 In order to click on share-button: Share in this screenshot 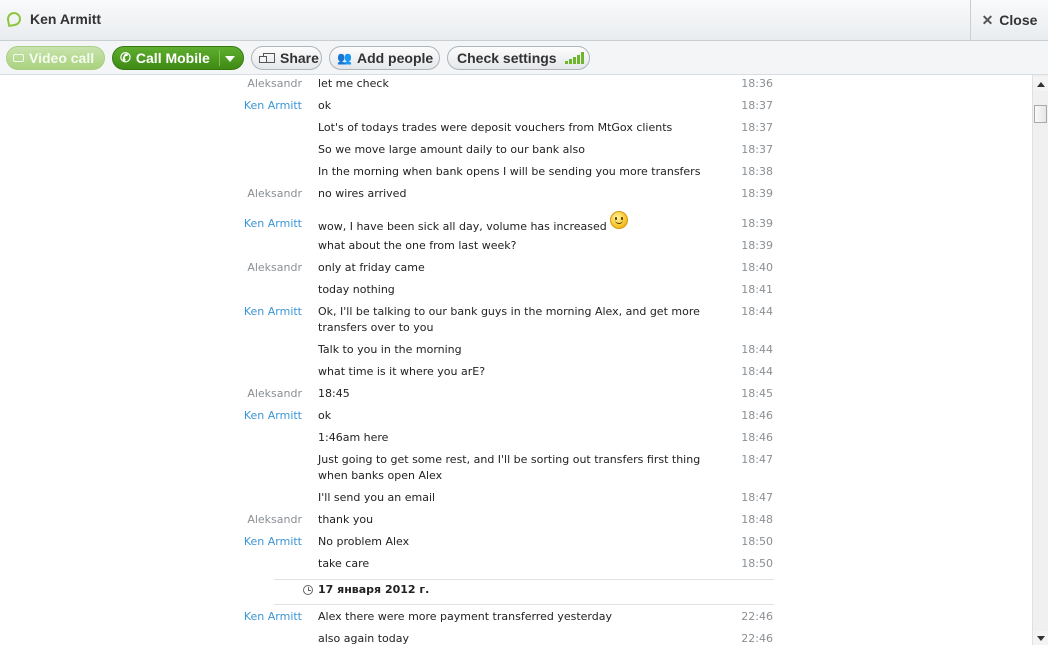, I will do `click(286, 58)`.